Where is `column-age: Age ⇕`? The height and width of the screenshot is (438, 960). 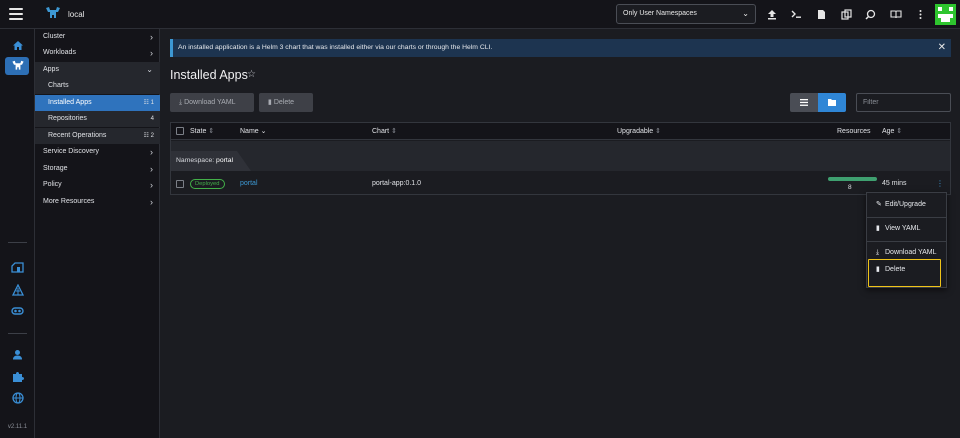 column-age: Age ⇕ is located at coordinates (892, 131).